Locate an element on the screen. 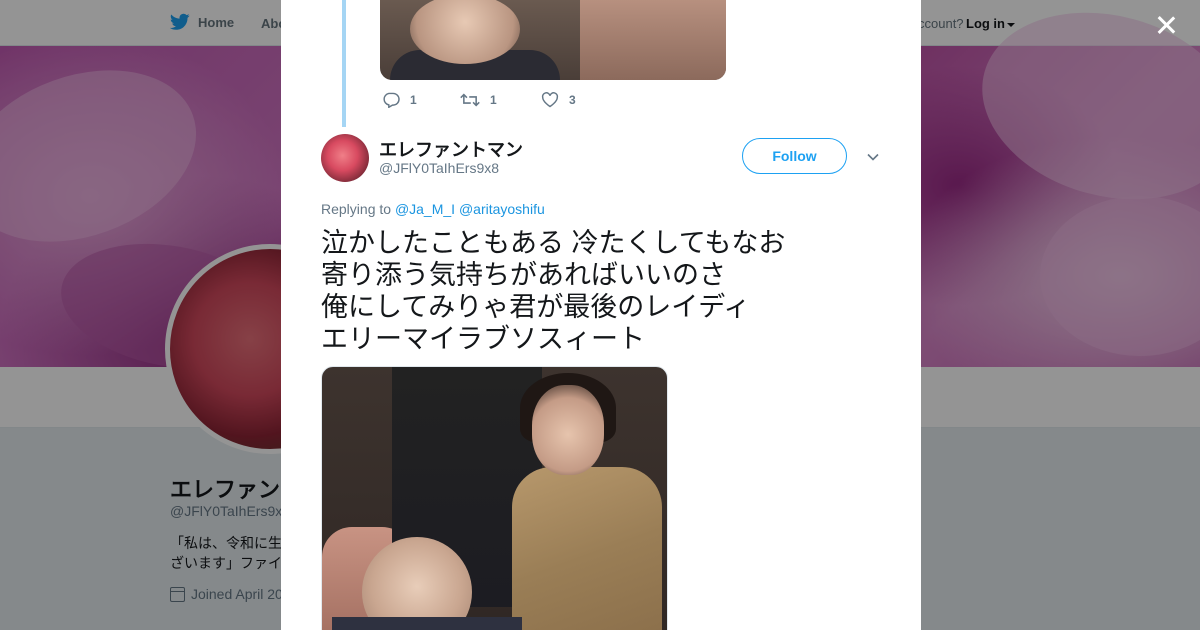  close-icon is located at coordinates (1166, 25).